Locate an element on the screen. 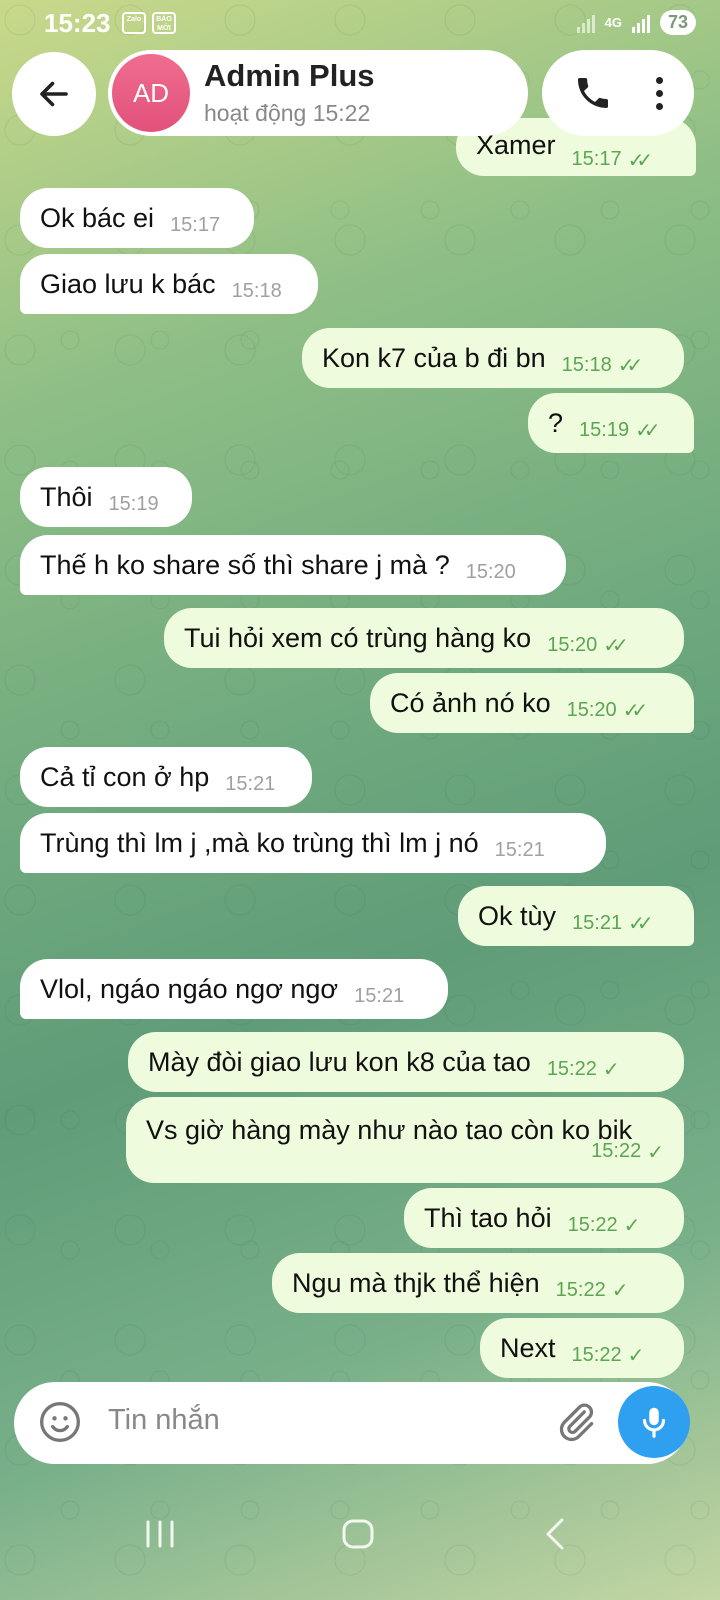 The image size is (720, 1600). message-bubble: Có ảnh nó ko 15:20 ✓✓ is located at coordinates (532, 703).